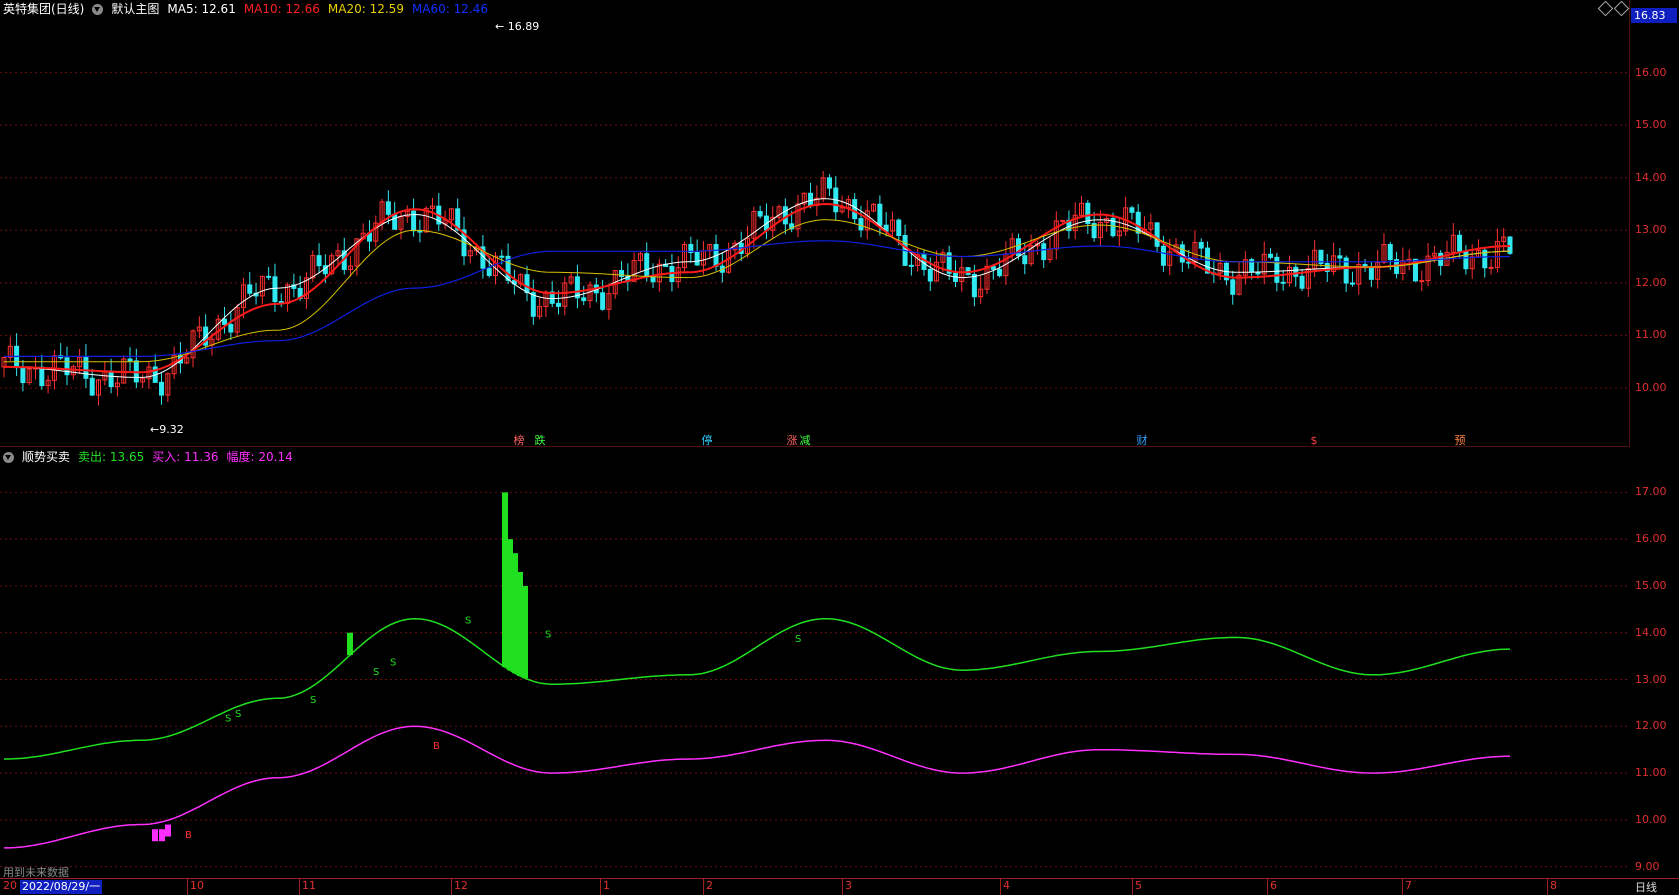 The height and width of the screenshot is (895, 1679). Describe the element at coordinates (1651, 585) in the screenshot. I see `sub-y-tick-label: 15.00` at that location.